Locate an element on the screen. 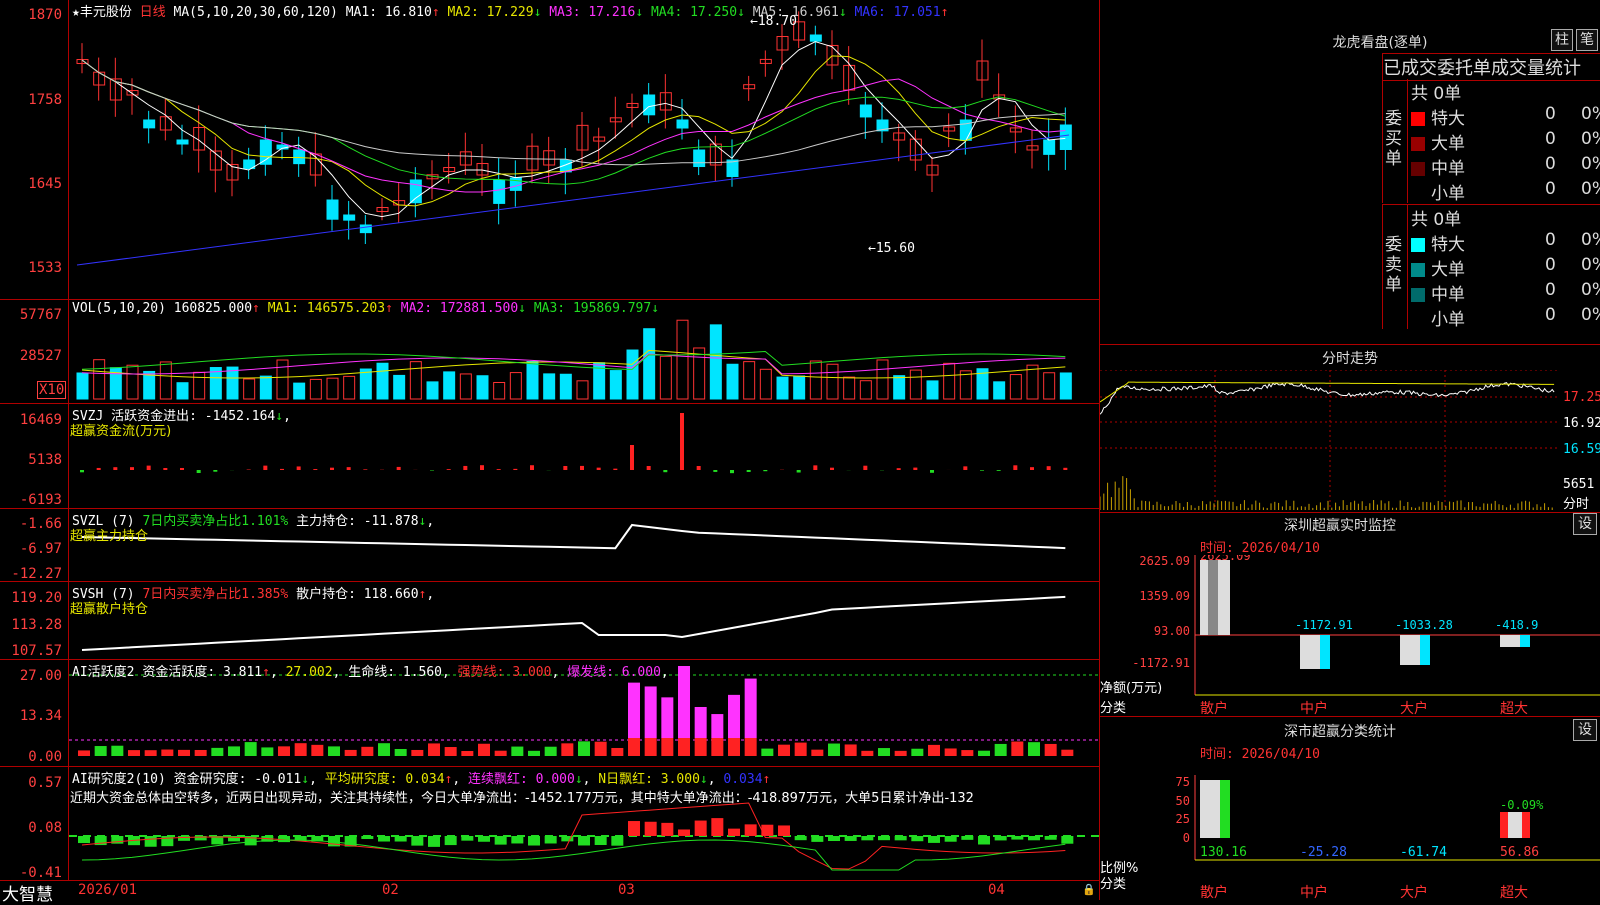 This screenshot has width=1600, height=905. intraday-price: 16.59 is located at coordinates (1581, 449).